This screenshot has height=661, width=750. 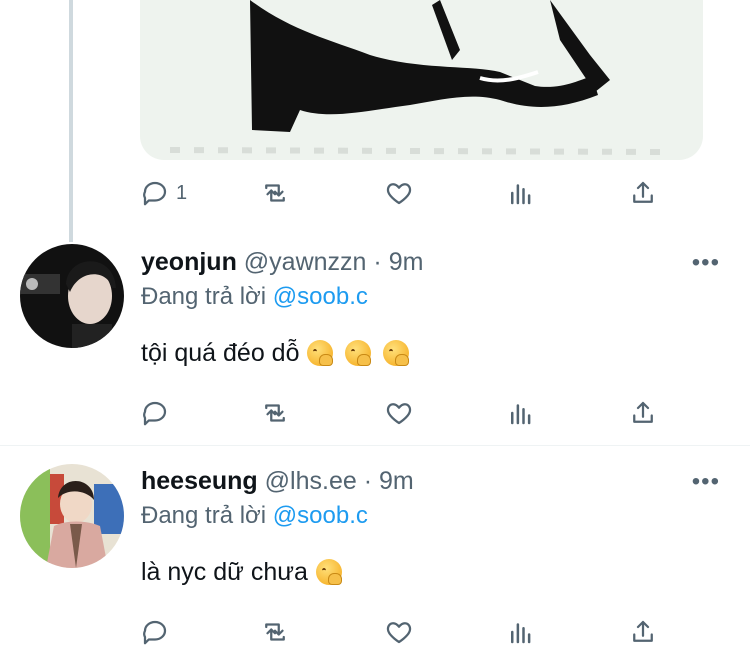 What do you see at coordinates (311, 481) in the screenshot?
I see `user-handle: @lhs.ee` at bounding box center [311, 481].